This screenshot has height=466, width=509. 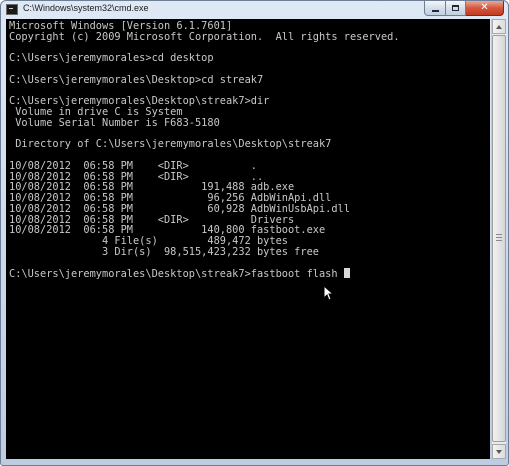 I want to click on text-cursor, so click(x=346, y=273).